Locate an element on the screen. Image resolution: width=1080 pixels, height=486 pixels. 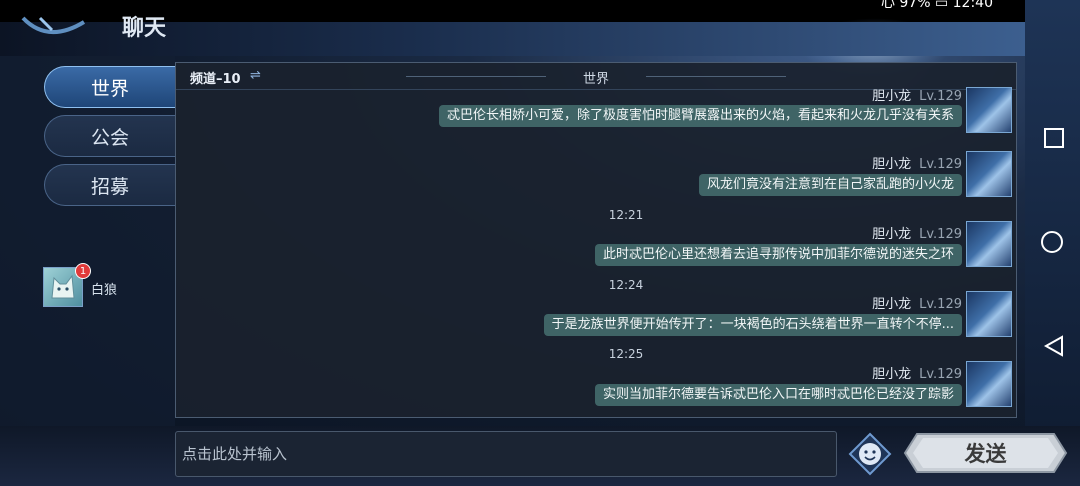
tab-world: 世界 is located at coordinates (109, 87).